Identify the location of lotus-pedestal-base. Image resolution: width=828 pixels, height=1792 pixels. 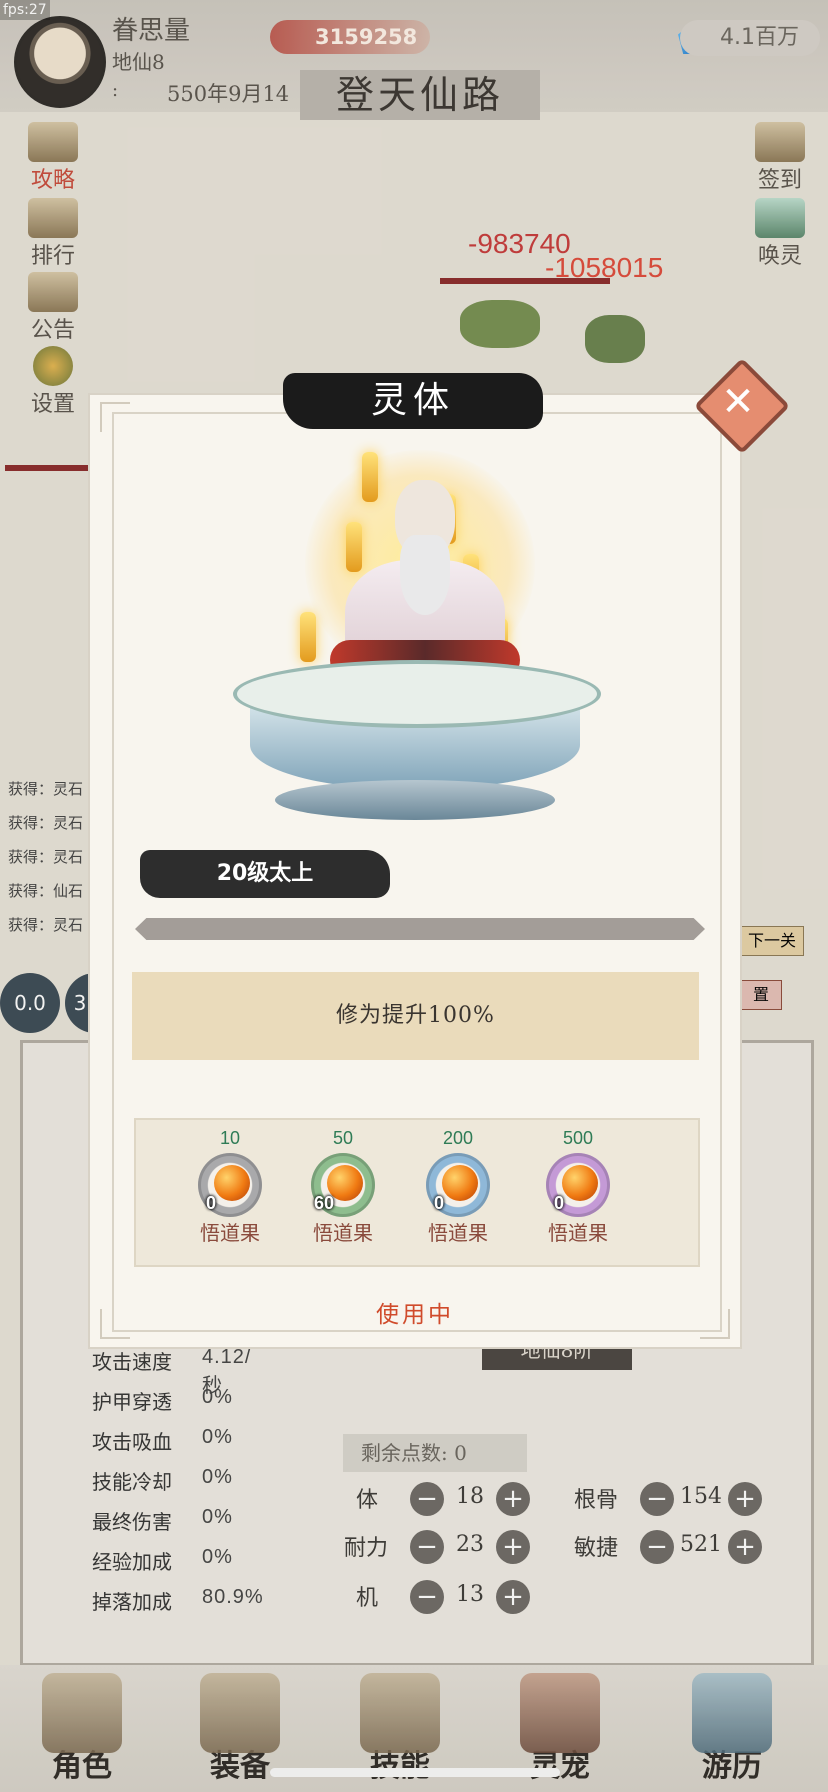
(415, 800).